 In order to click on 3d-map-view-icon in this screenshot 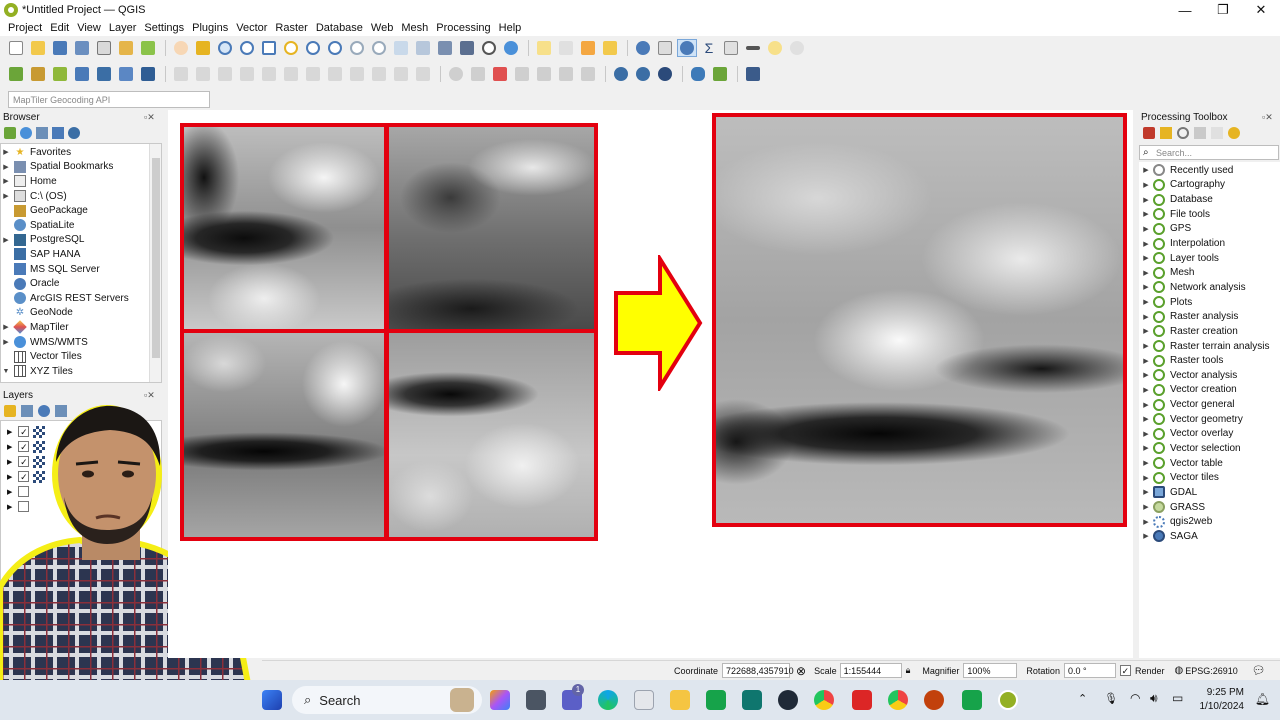, I will do `click(423, 48)`.